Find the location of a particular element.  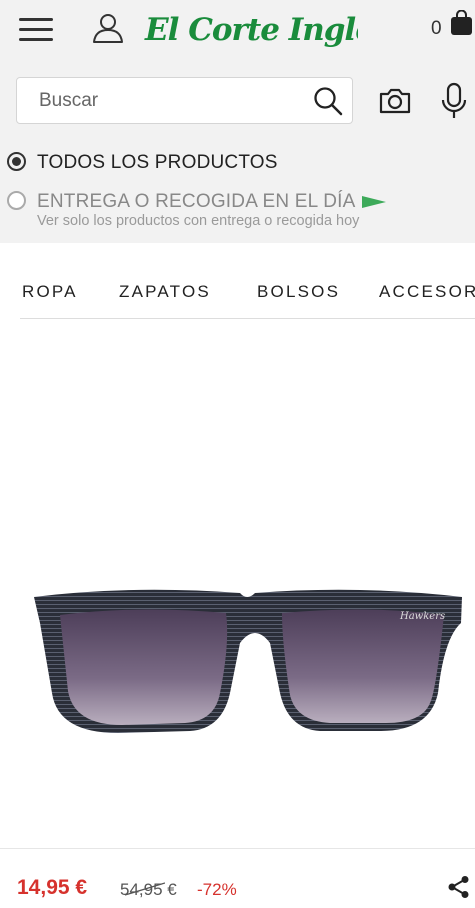

flag-icon is located at coordinates (374, 202).